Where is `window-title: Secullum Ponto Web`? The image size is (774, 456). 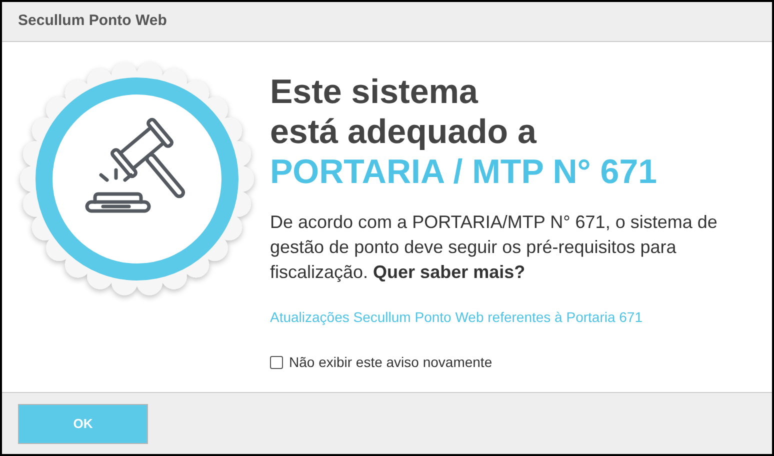 window-title: Secullum Ponto Web is located at coordinates (92, 21).